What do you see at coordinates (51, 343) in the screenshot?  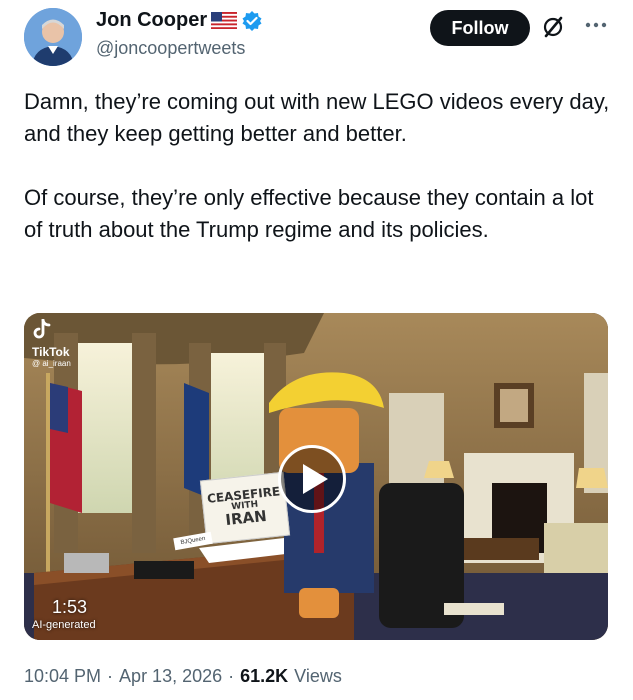 I see `tiktok-watermark: TikTok @ ai_iraan` at bounding box center [51, 343].